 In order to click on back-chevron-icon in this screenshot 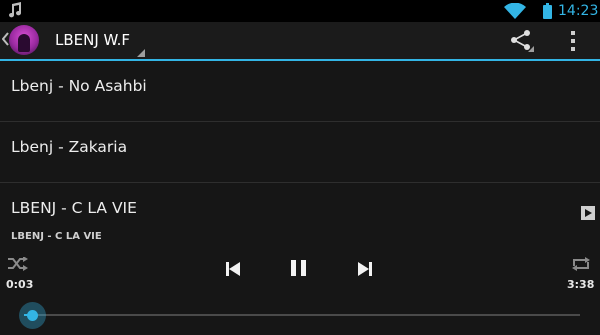, I will do `click(5, 40)`.